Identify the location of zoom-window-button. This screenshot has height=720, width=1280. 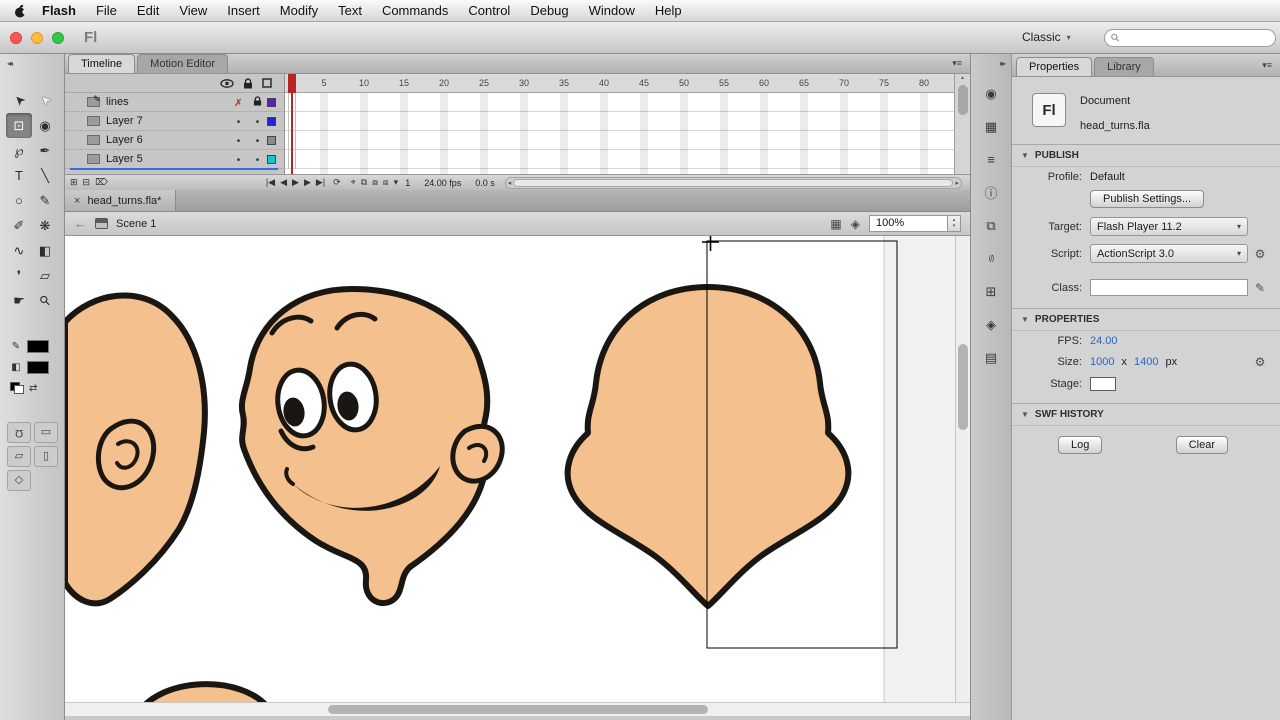
(58, 38).